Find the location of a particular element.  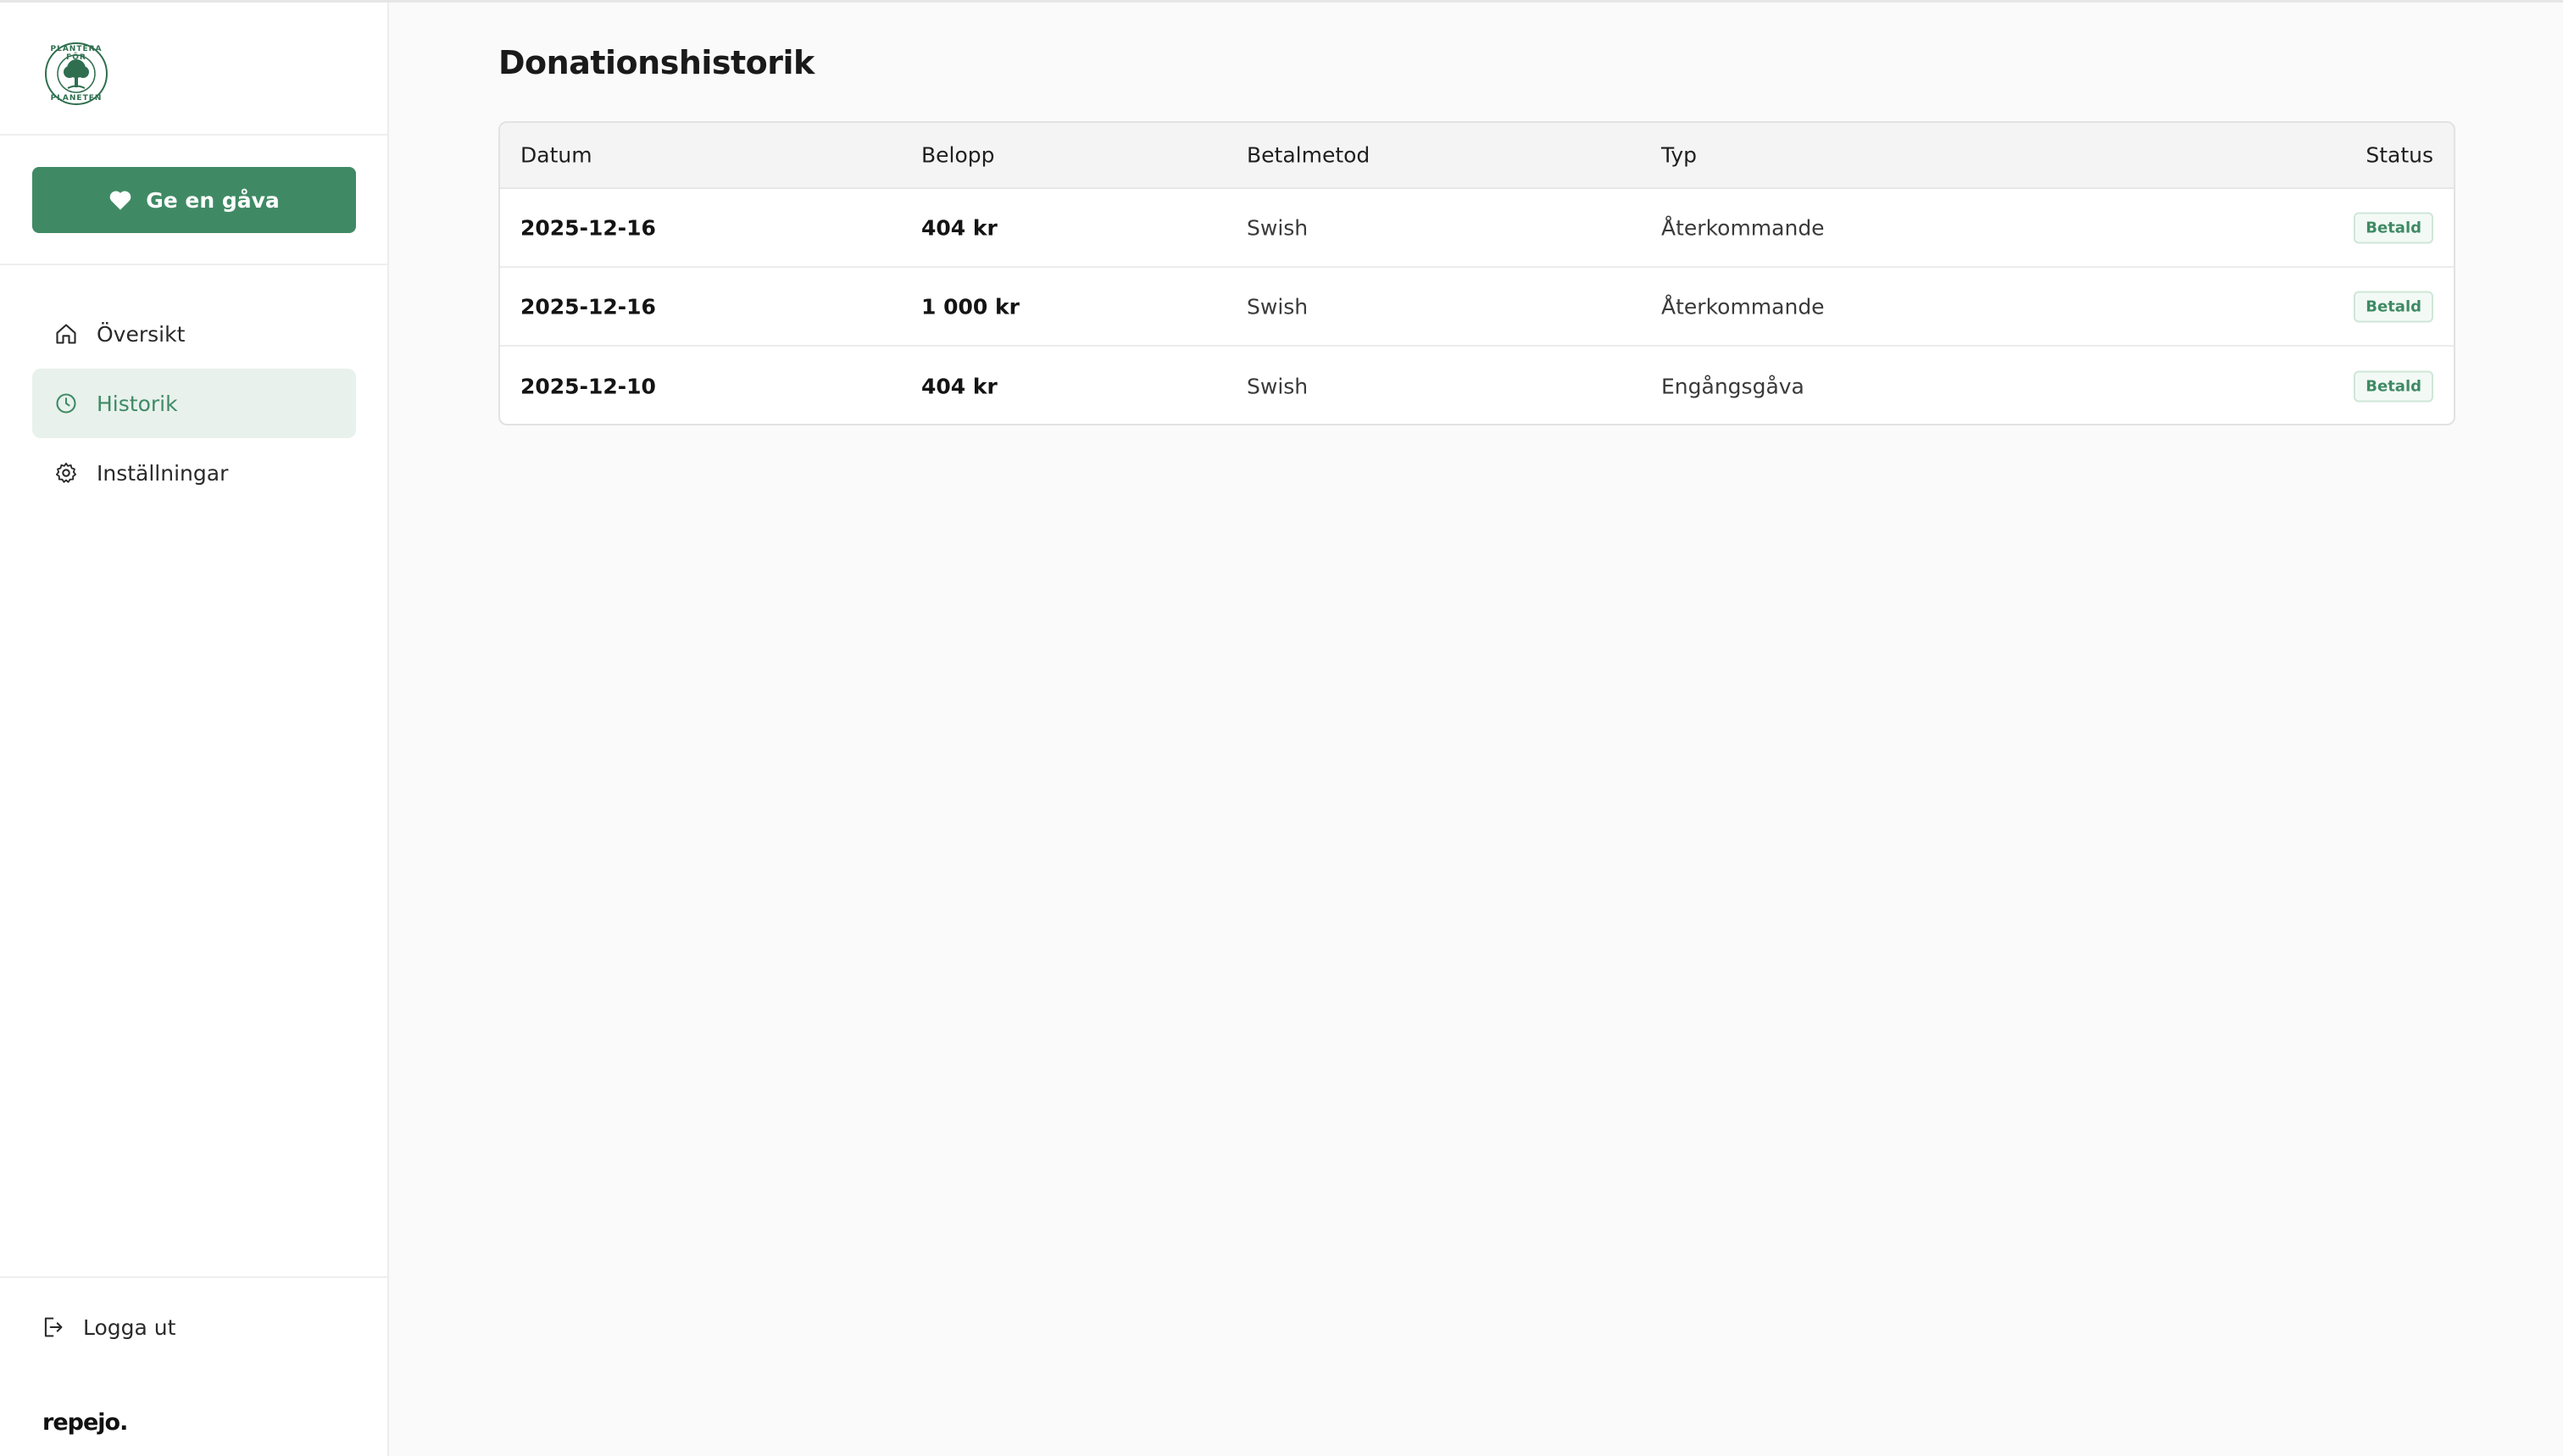

sidebar-nav: Översikt Historik Inställningar is located at coordinates (194, 404).